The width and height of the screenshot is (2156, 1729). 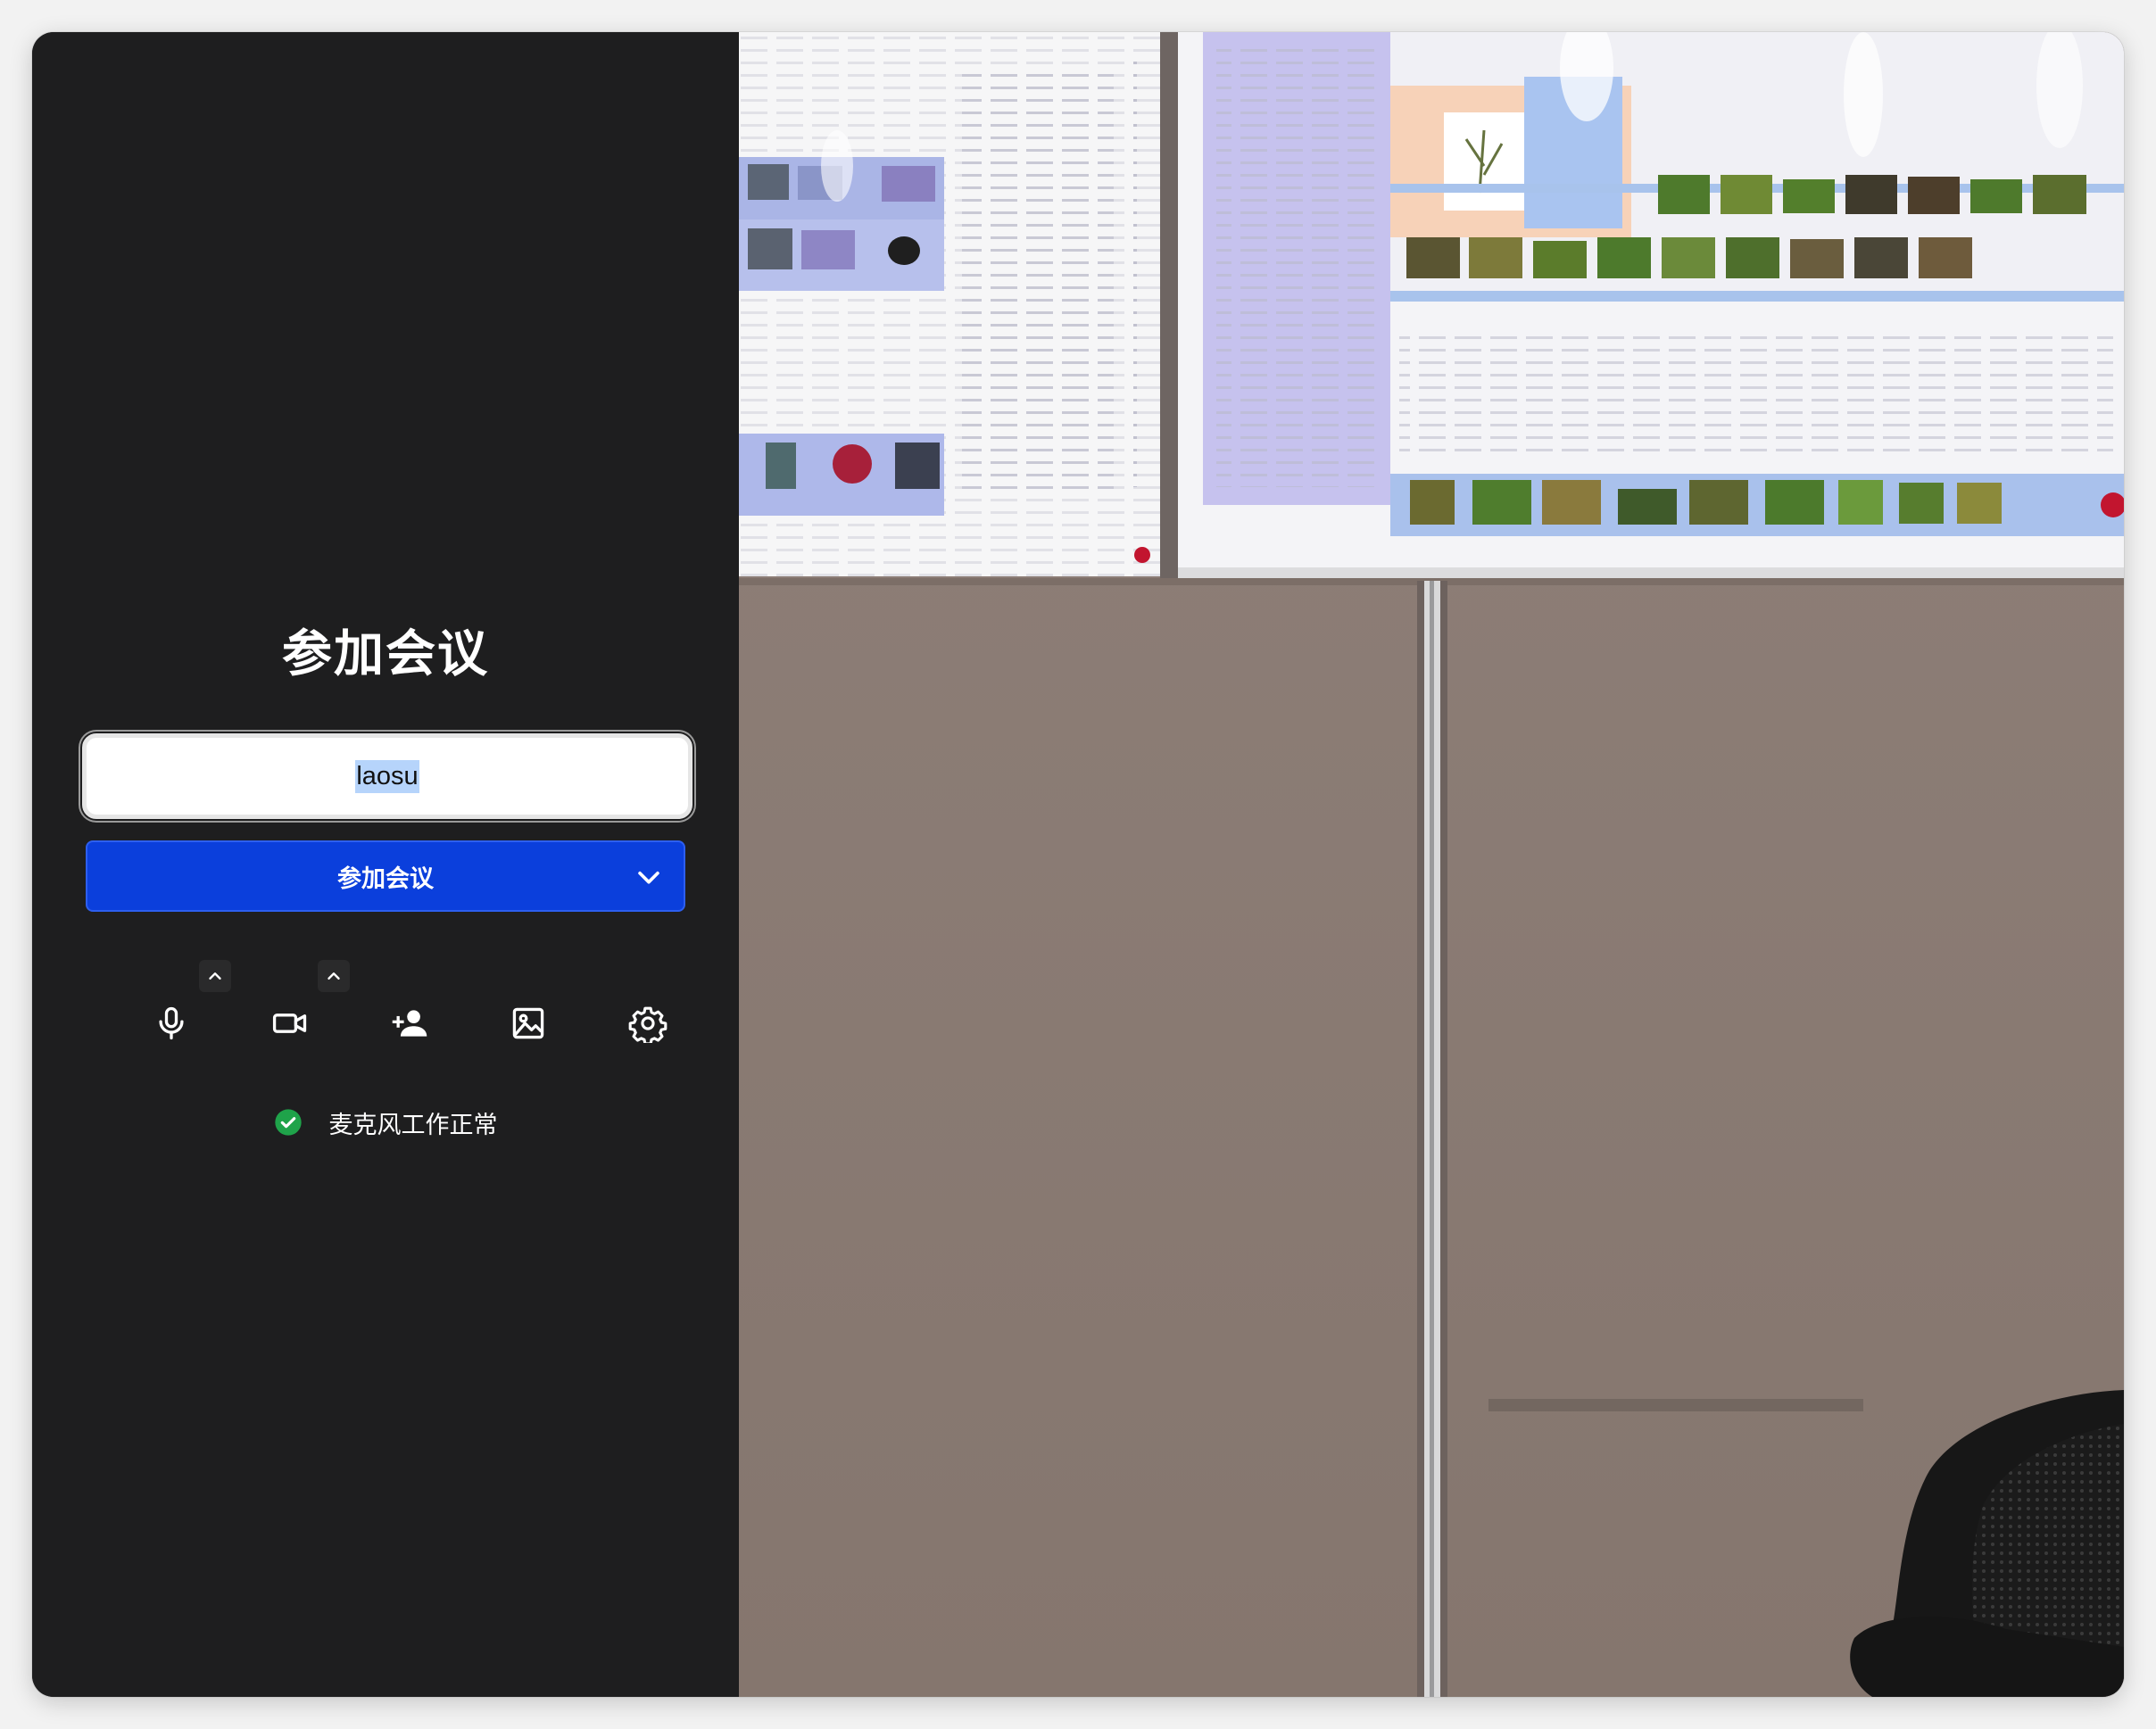 I want to click on mic-status: 麦克风工作正常, so click(x=385, y=1122).